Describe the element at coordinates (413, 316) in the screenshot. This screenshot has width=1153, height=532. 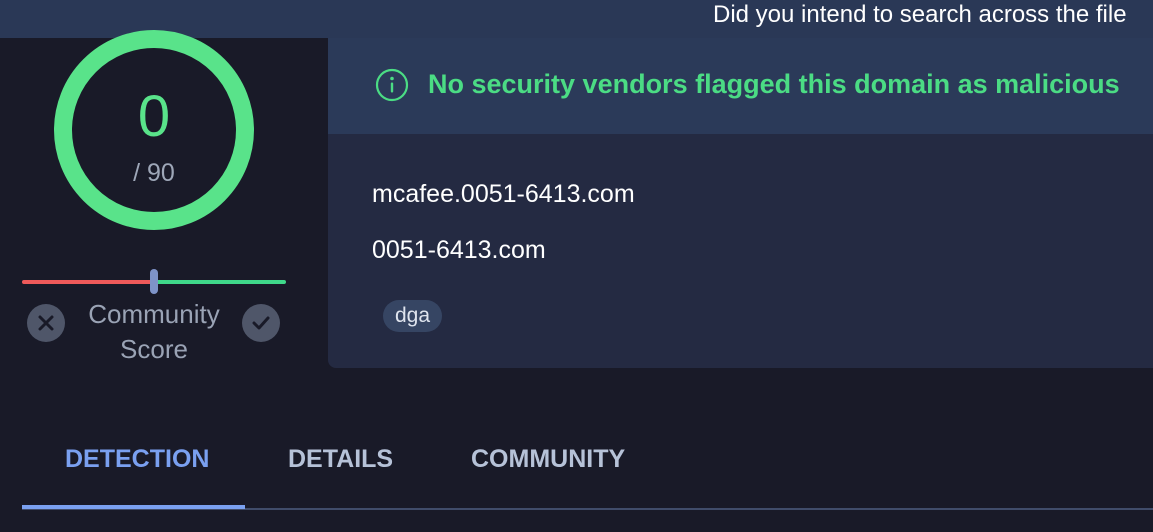
I see `tag-chip: dga` at that location.